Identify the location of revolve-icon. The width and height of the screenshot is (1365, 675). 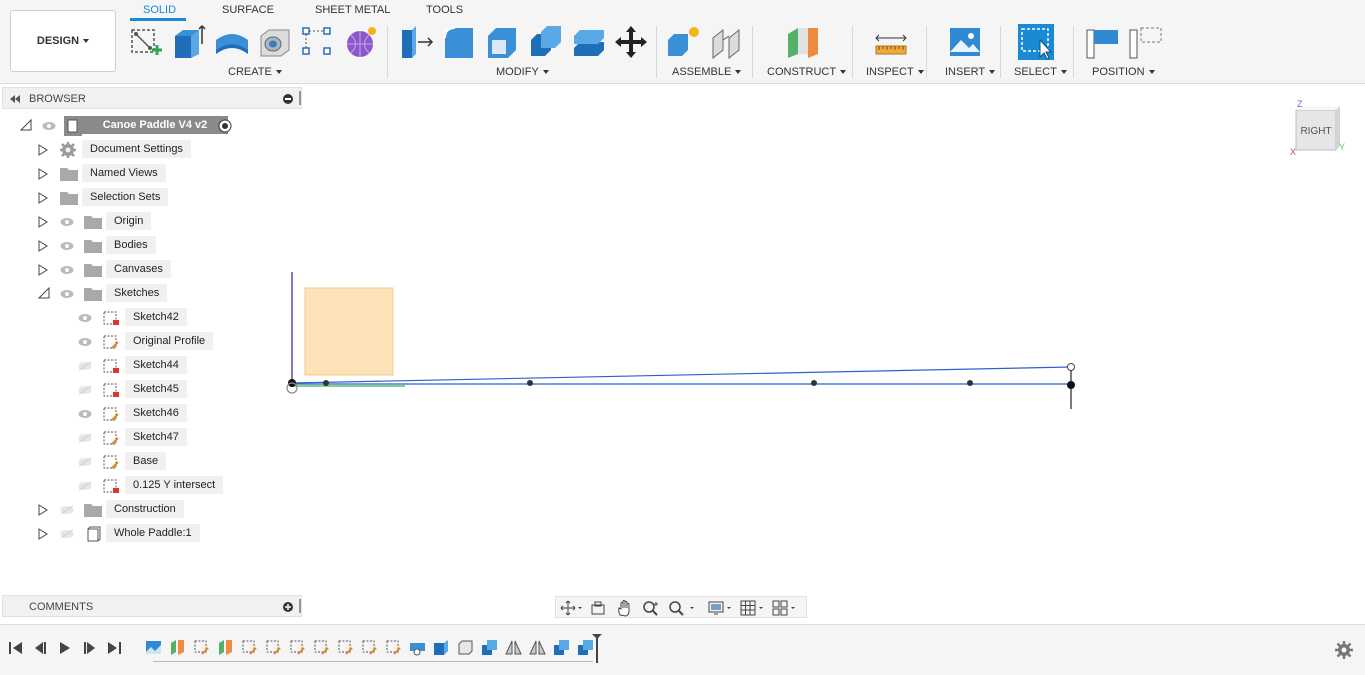
(232, 42).